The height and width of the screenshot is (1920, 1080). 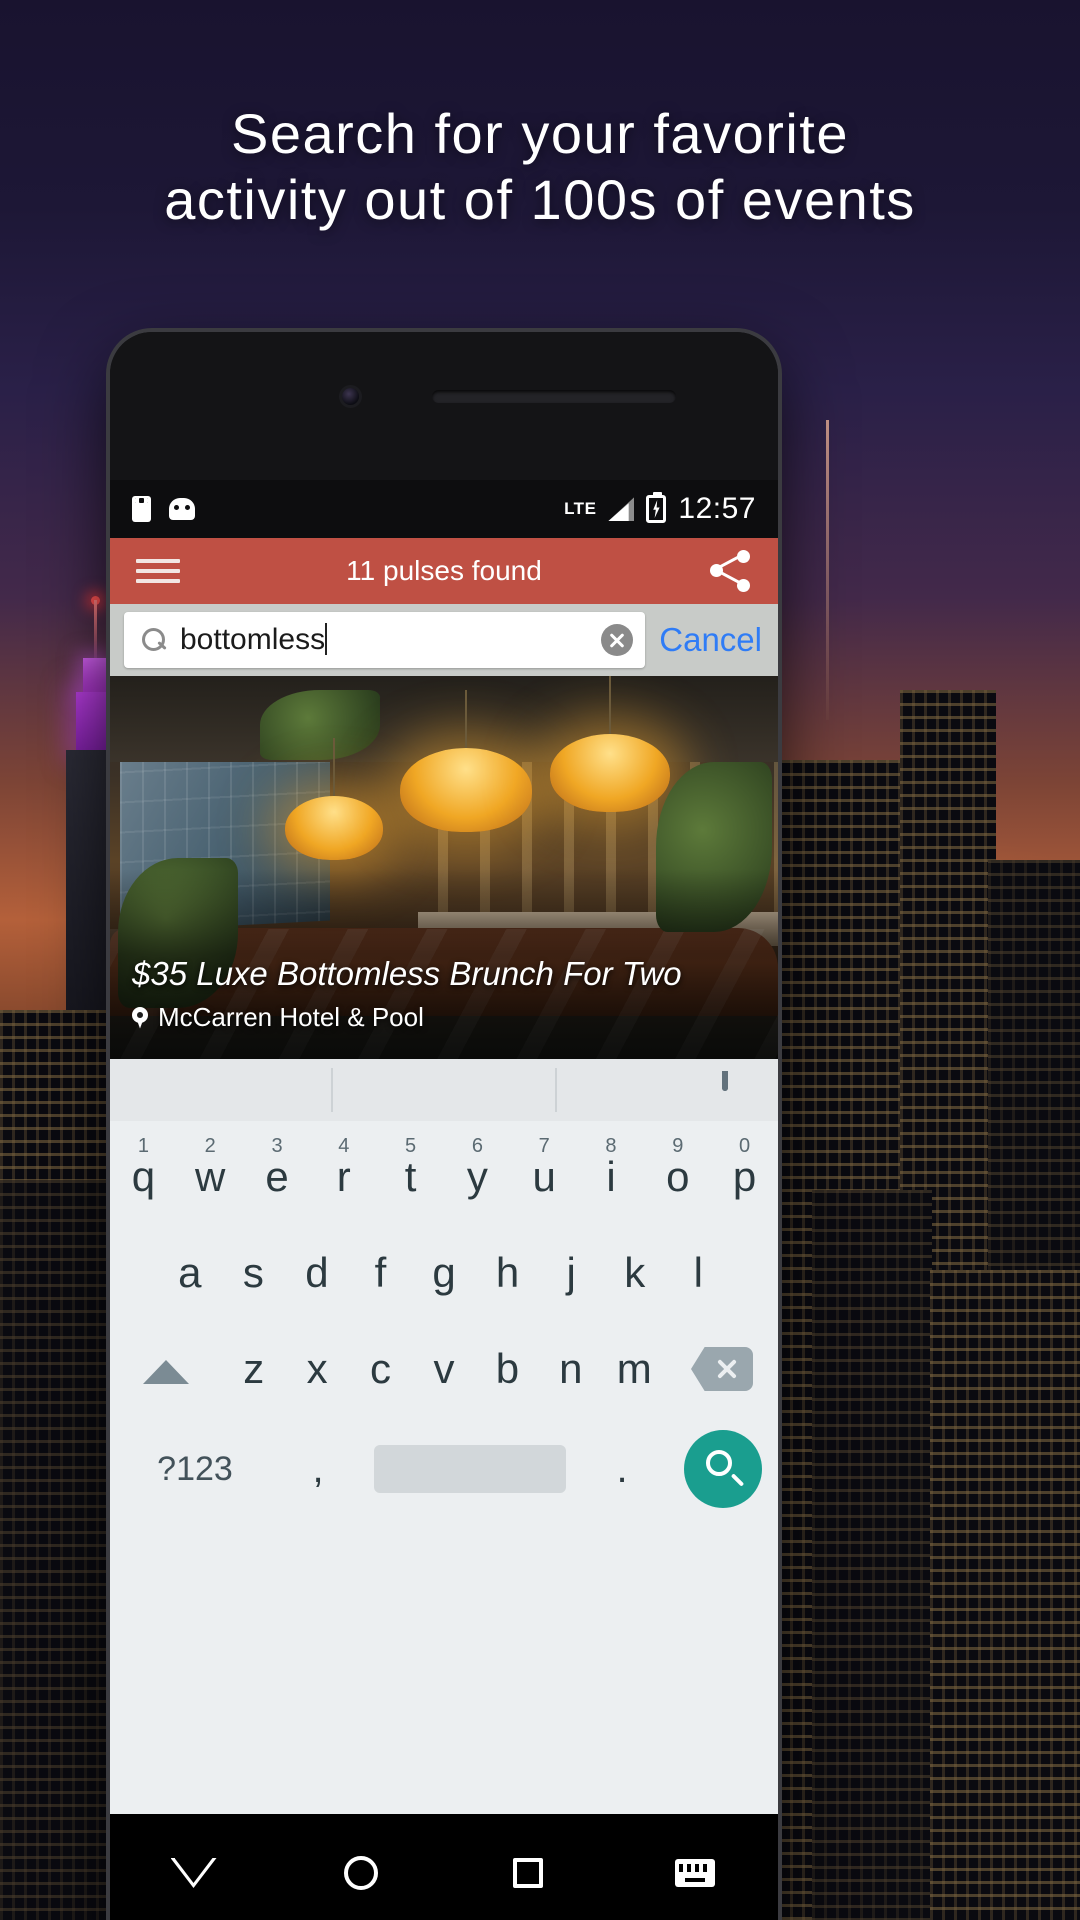 I want to click on symbols-key: ?123, so click(x=195, y=1469).